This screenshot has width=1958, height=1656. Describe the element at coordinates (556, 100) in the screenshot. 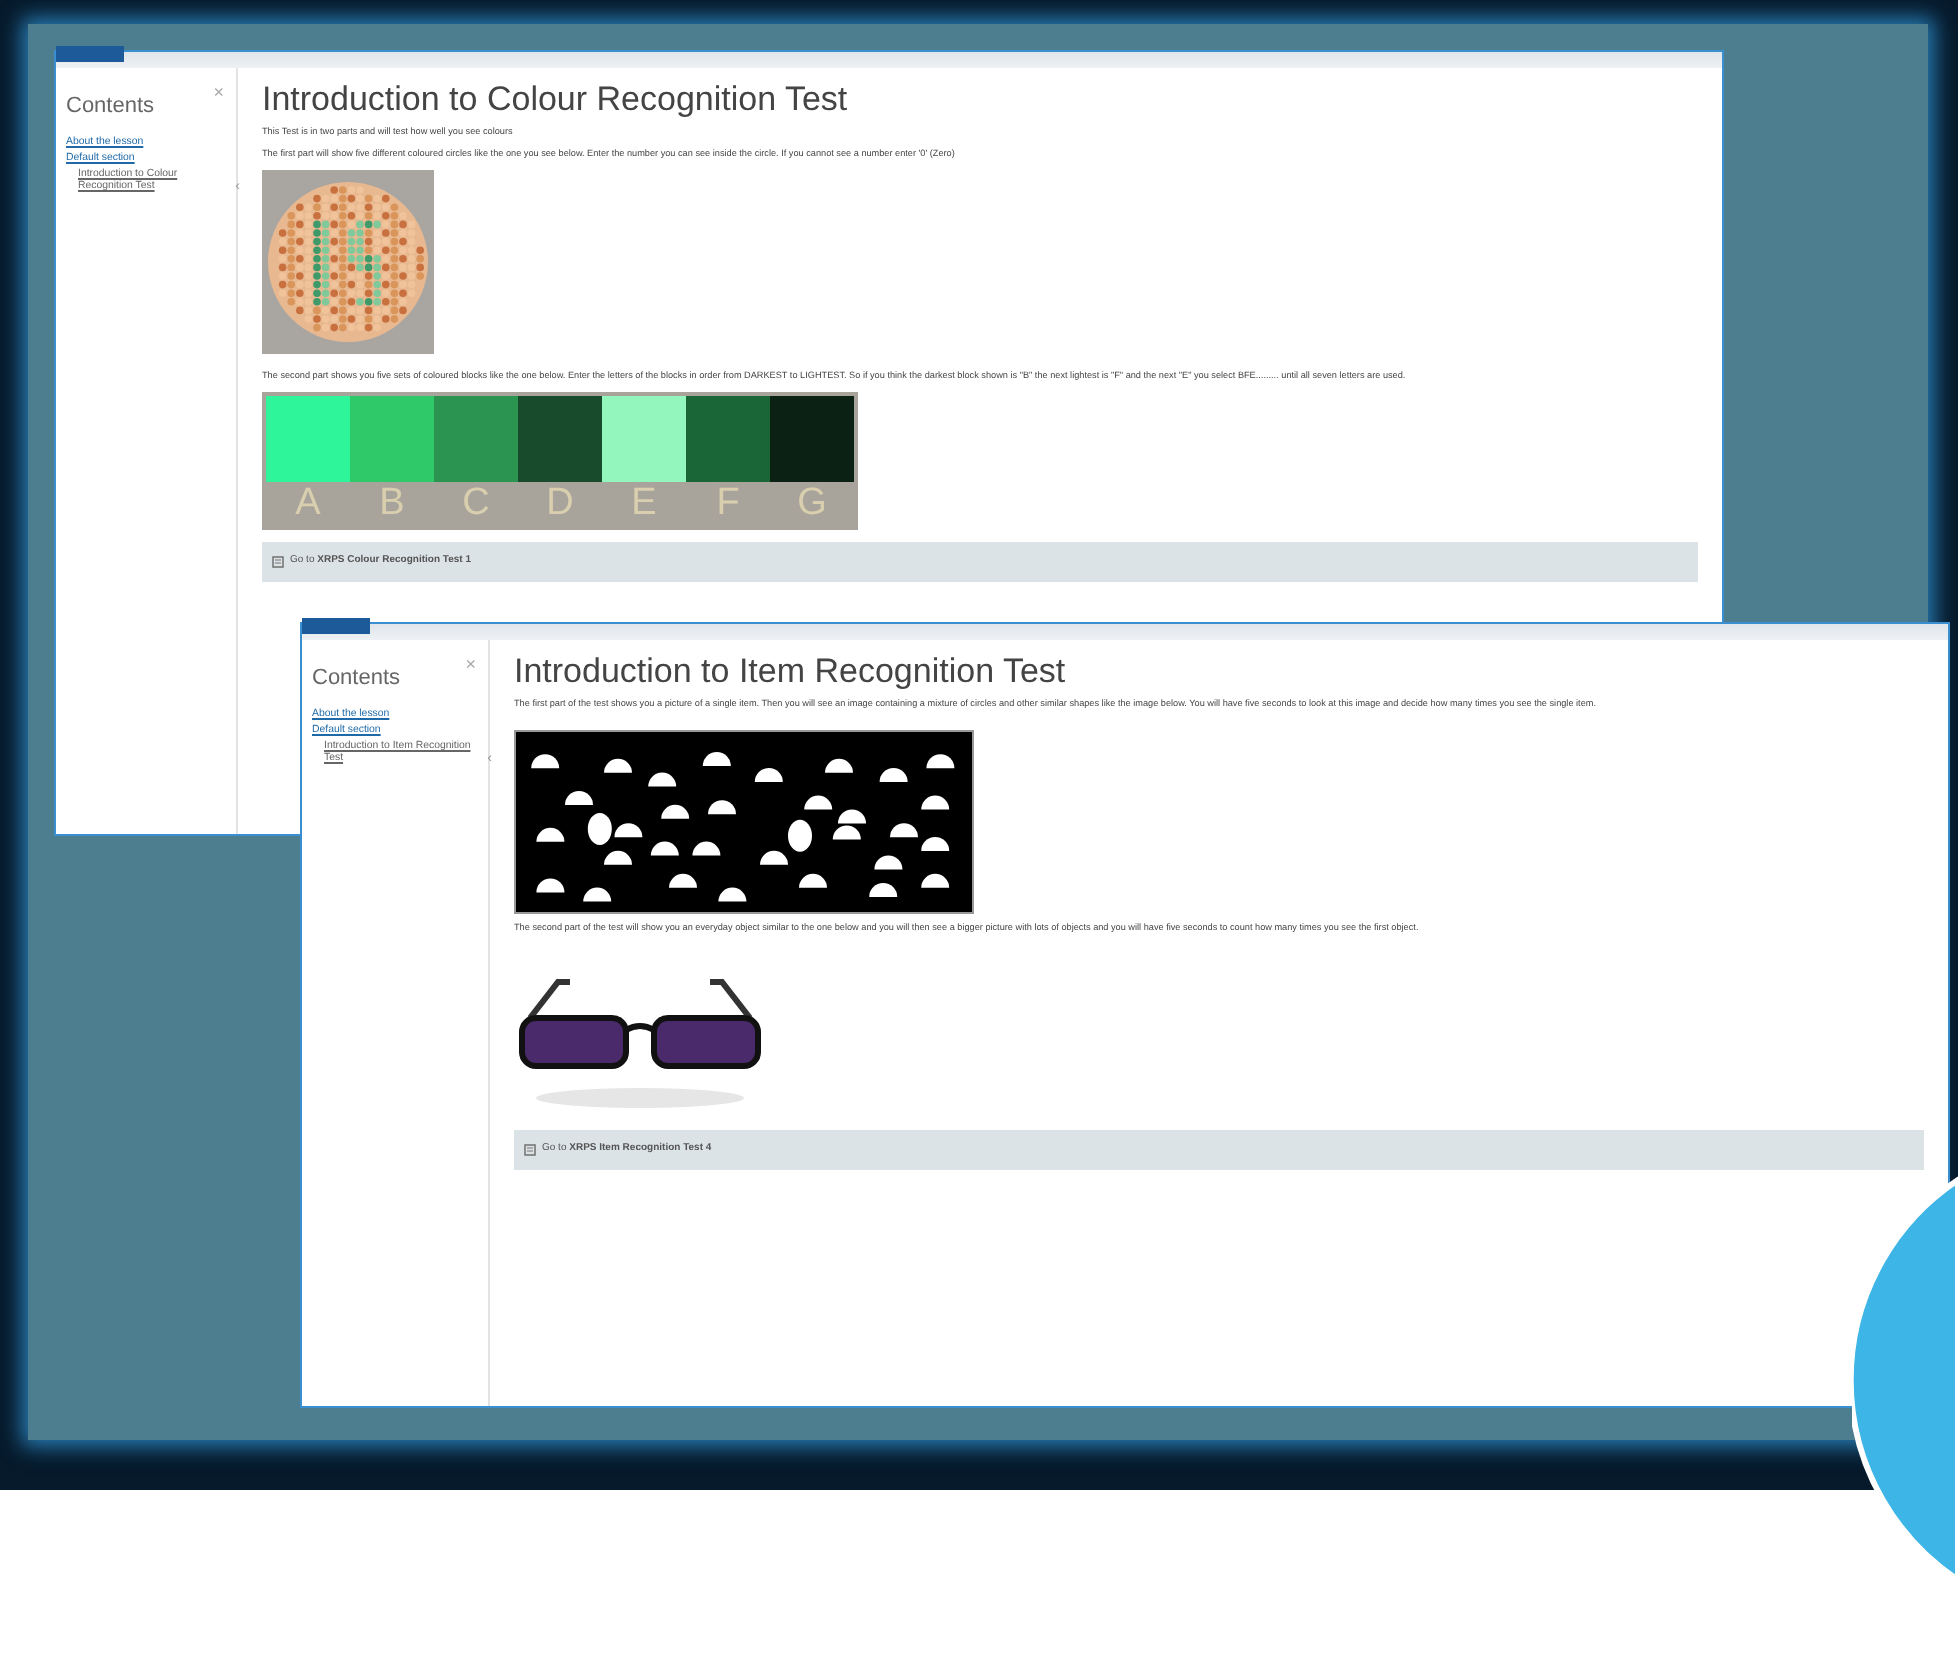

I see `page-title: Introduction to Colour Recognition Test` at that location.